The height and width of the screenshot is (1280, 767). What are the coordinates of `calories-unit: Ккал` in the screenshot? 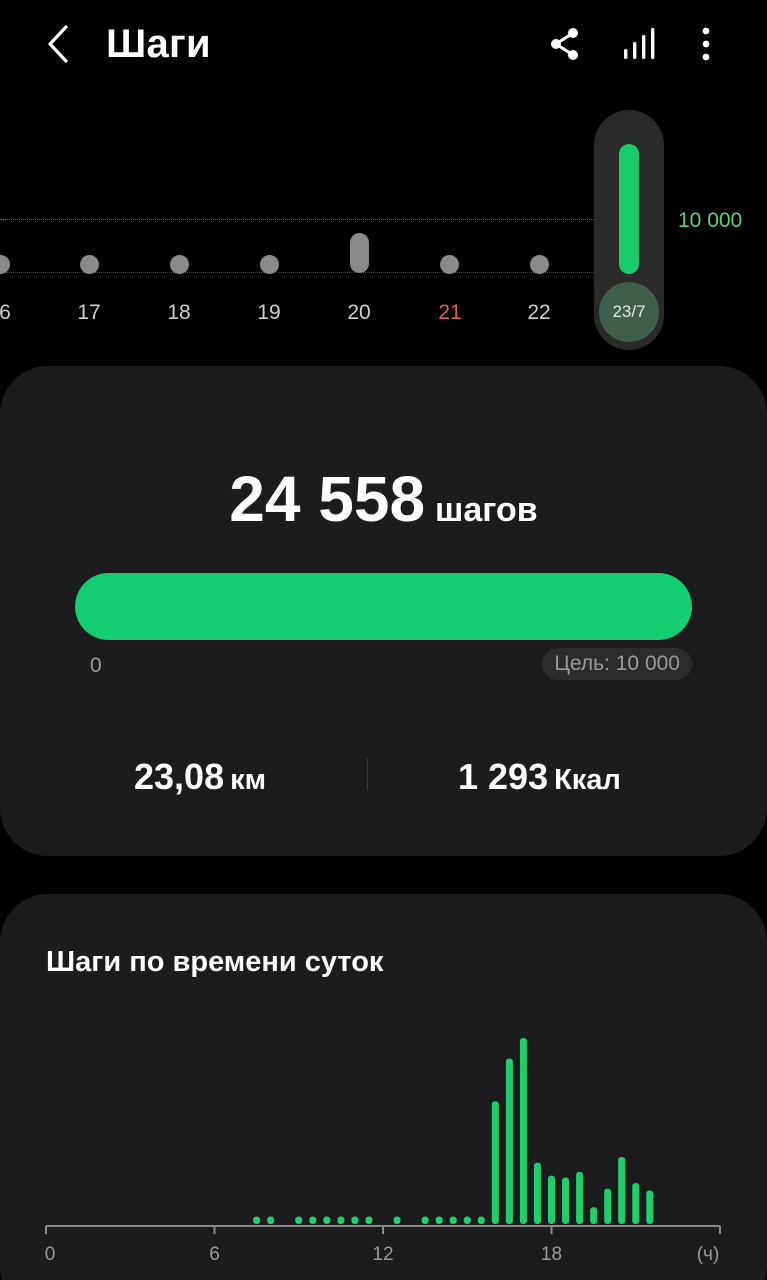 It's located at (587, 780).